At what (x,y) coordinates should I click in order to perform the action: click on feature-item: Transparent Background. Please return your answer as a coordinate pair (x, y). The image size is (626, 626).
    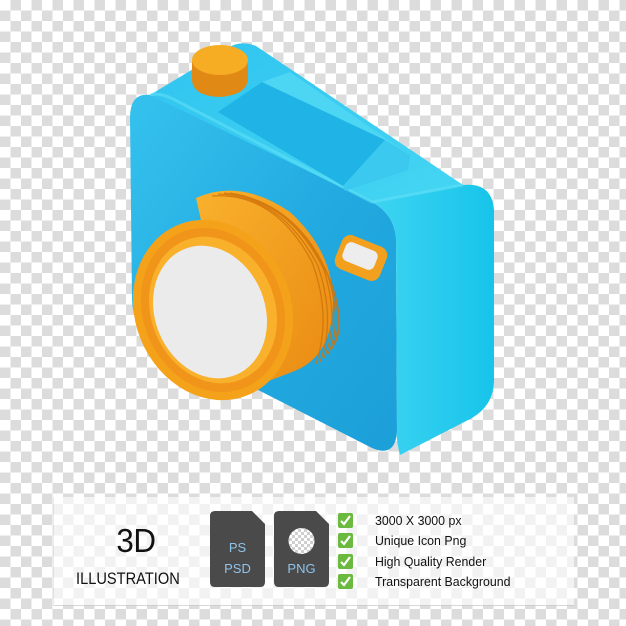
    Looking at the image, I should click on (428, 582).